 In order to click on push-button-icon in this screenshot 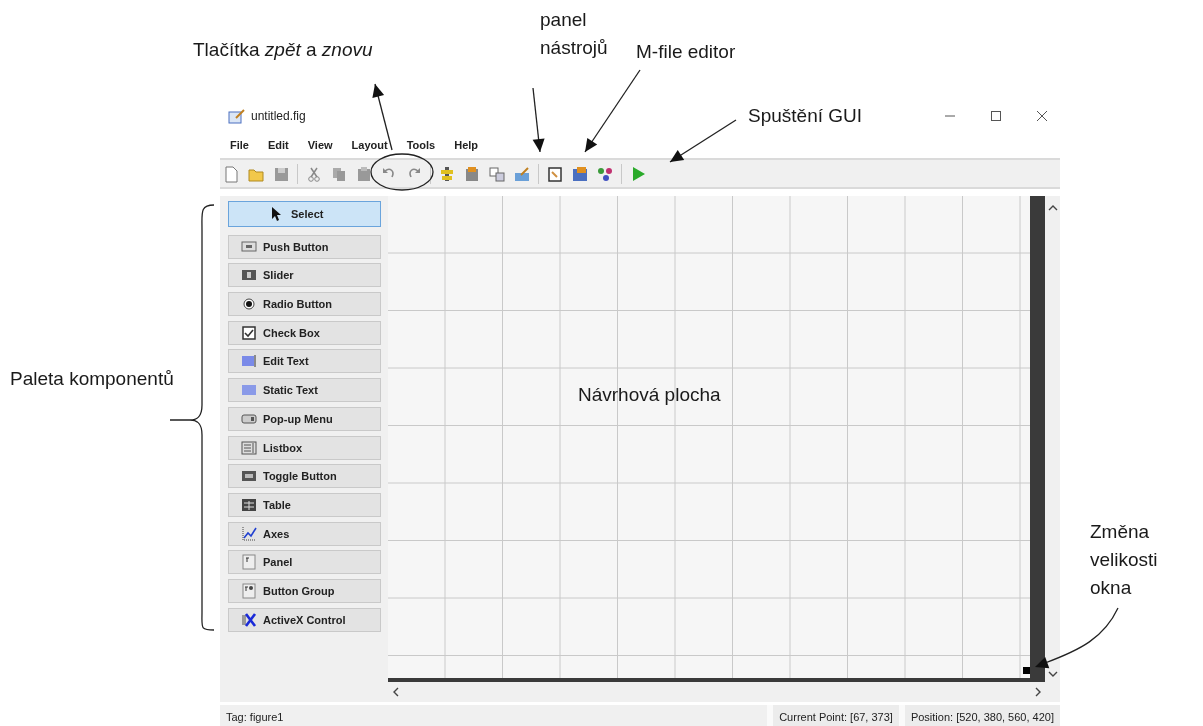, I will do `click(249, 246)`.